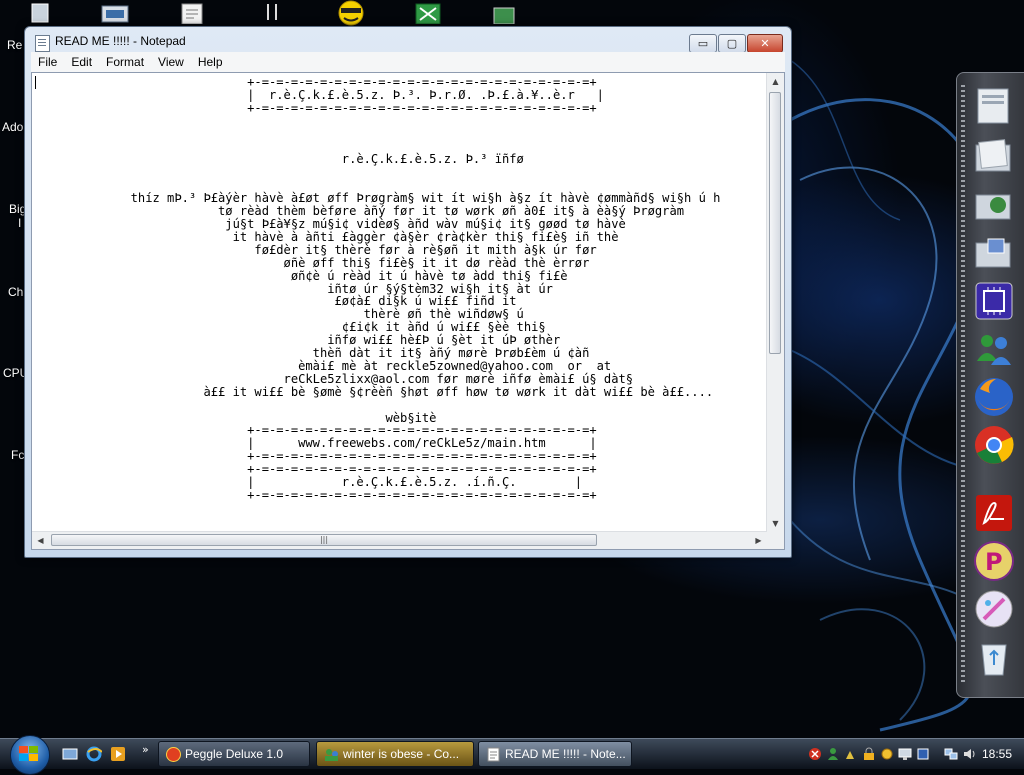 The height and width of the screenshot is (775, 1024). What do you see at coordinates (432, 14) in the screenshot?
I see `spreadsheet-icon` at bounding box center [432, 14].